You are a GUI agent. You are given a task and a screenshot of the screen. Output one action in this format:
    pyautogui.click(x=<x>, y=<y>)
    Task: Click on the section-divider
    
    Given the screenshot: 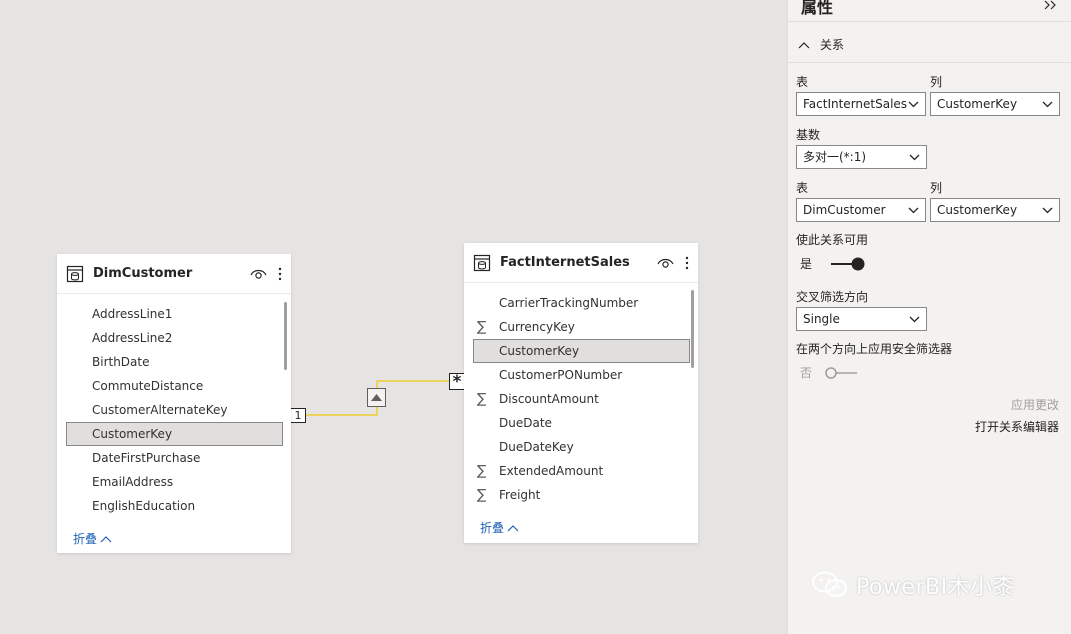 What is the action you would take?
    pyautogui.click(x=929, y=62)
    